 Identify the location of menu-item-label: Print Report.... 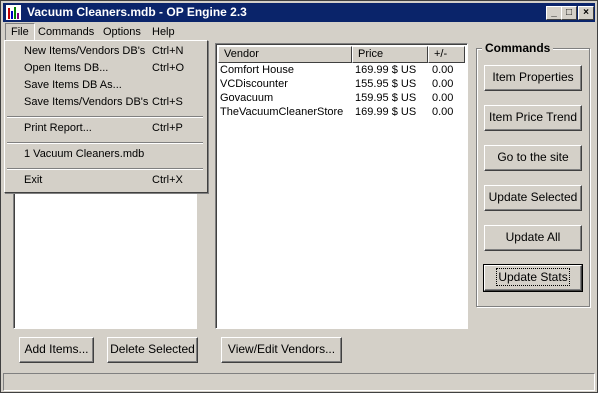
(58, 128).